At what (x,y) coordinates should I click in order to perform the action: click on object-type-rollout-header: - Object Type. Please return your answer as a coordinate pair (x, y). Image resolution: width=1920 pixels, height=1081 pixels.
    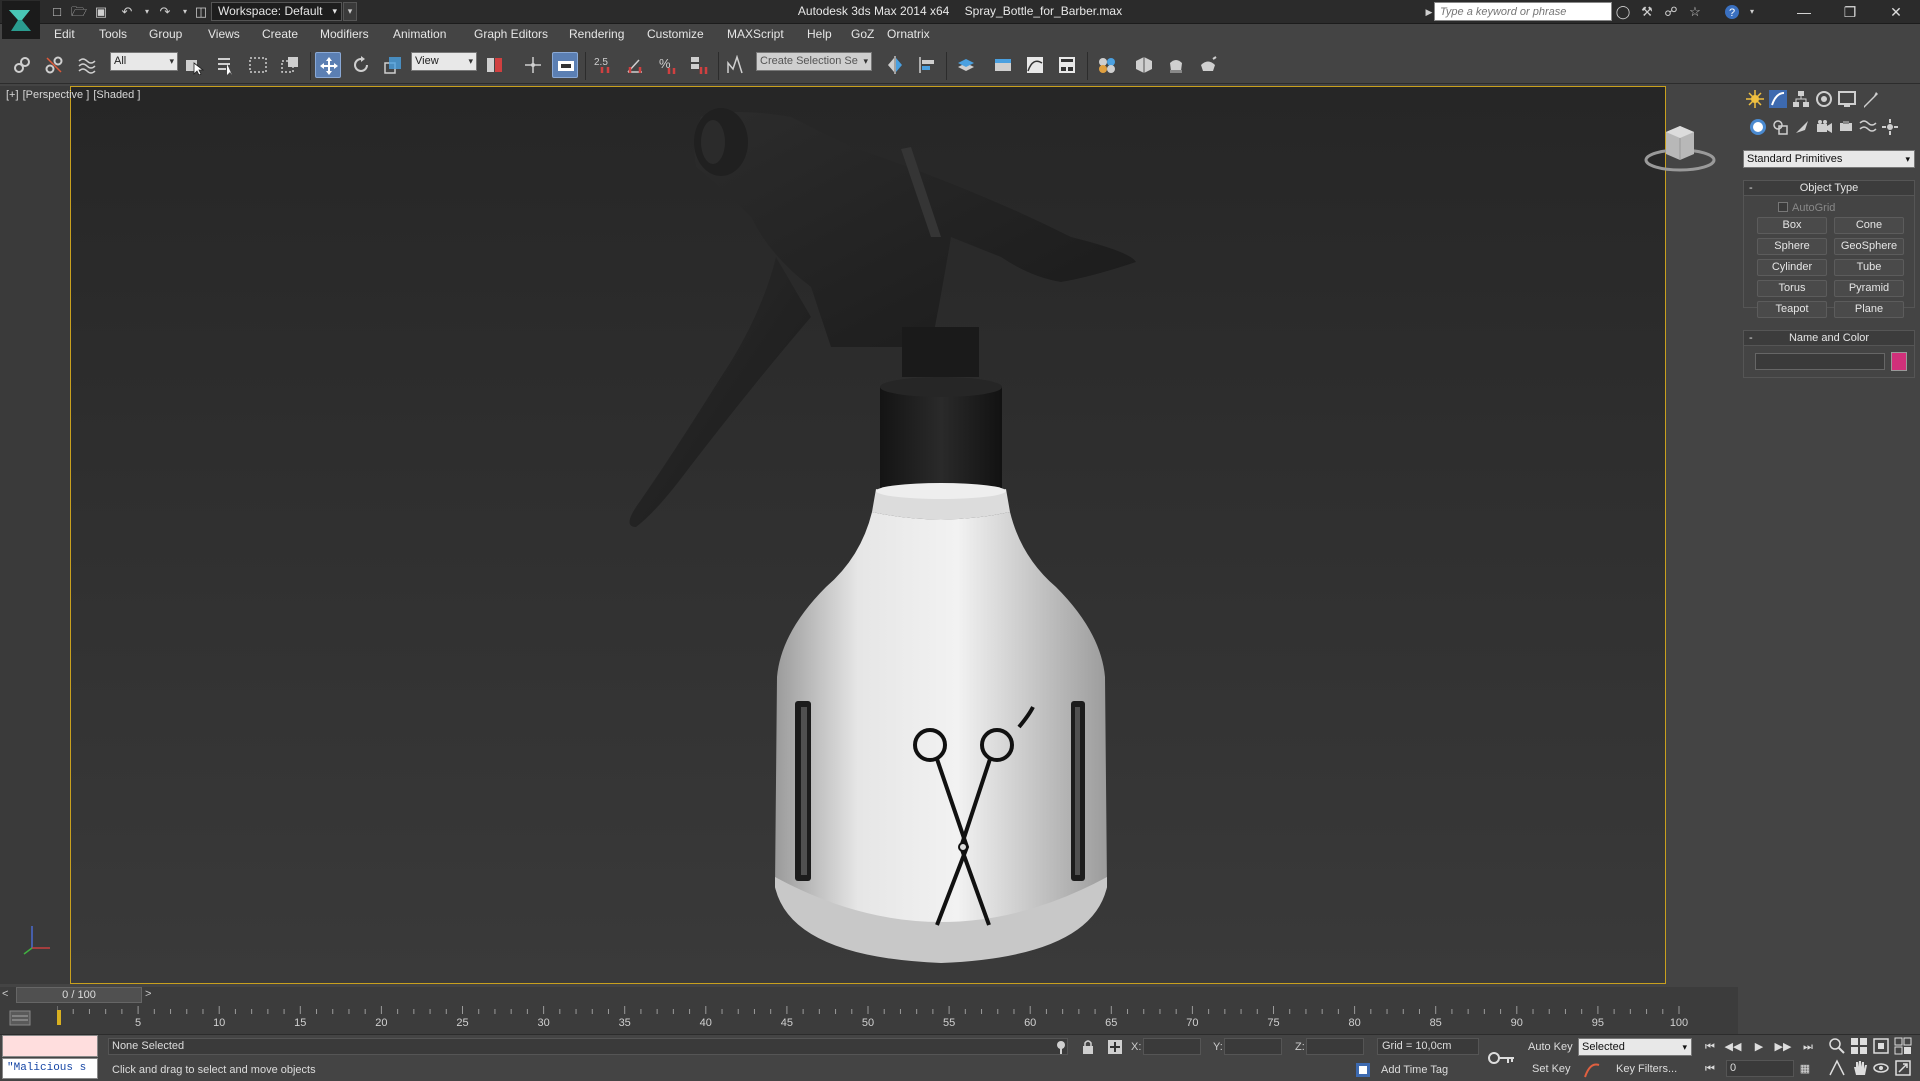
    Looking at the image, I should click on (1829, 188).